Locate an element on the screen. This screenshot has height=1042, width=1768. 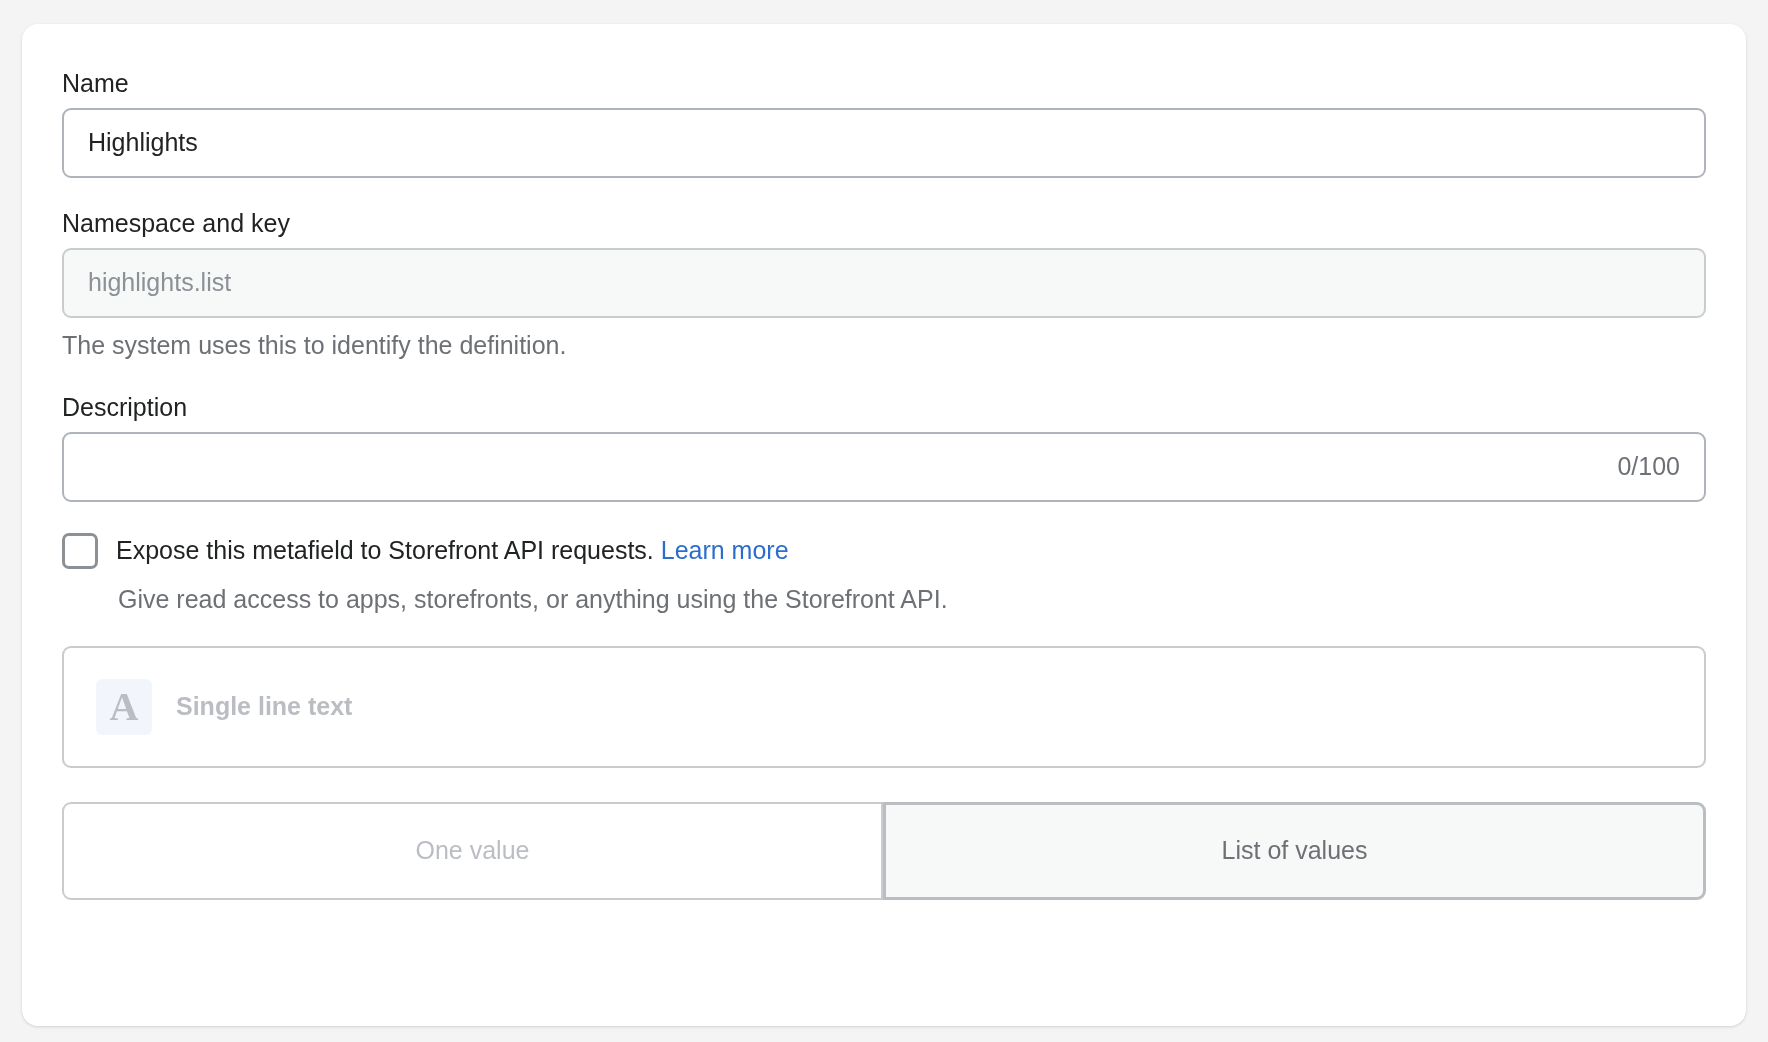
input-field: Highlights is located at coordinates (884, 143).